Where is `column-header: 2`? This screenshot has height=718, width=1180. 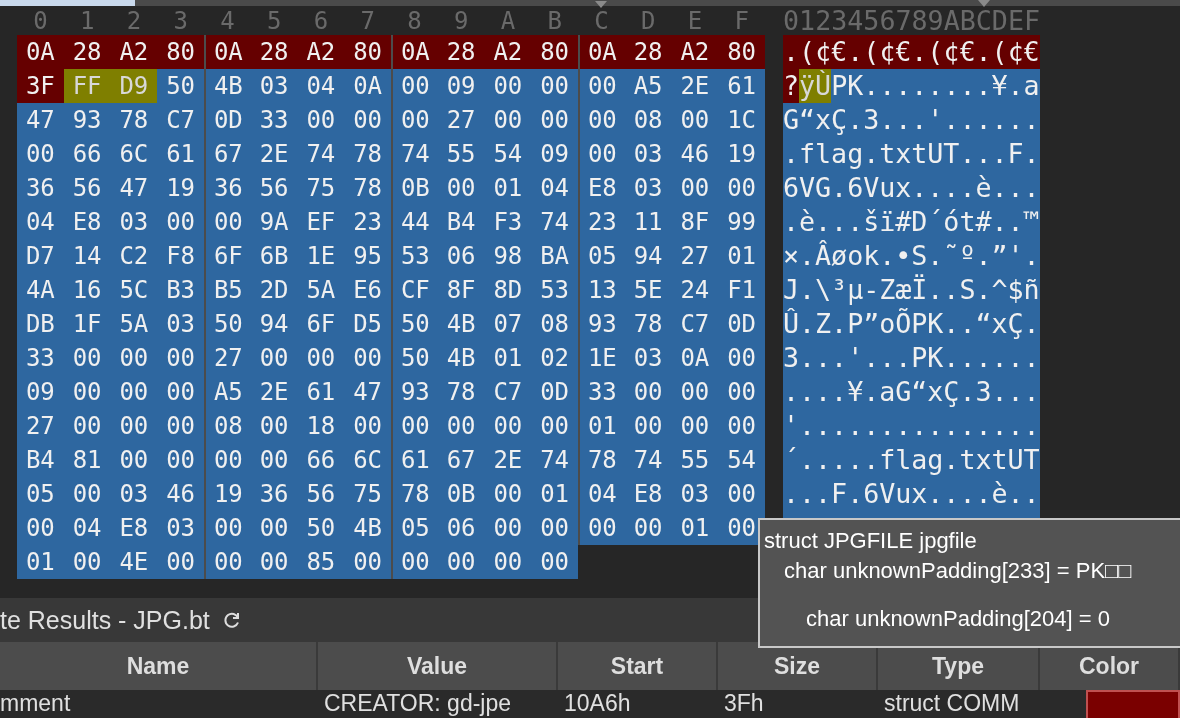 column-header: 2 is located at coordinates (134, 21).